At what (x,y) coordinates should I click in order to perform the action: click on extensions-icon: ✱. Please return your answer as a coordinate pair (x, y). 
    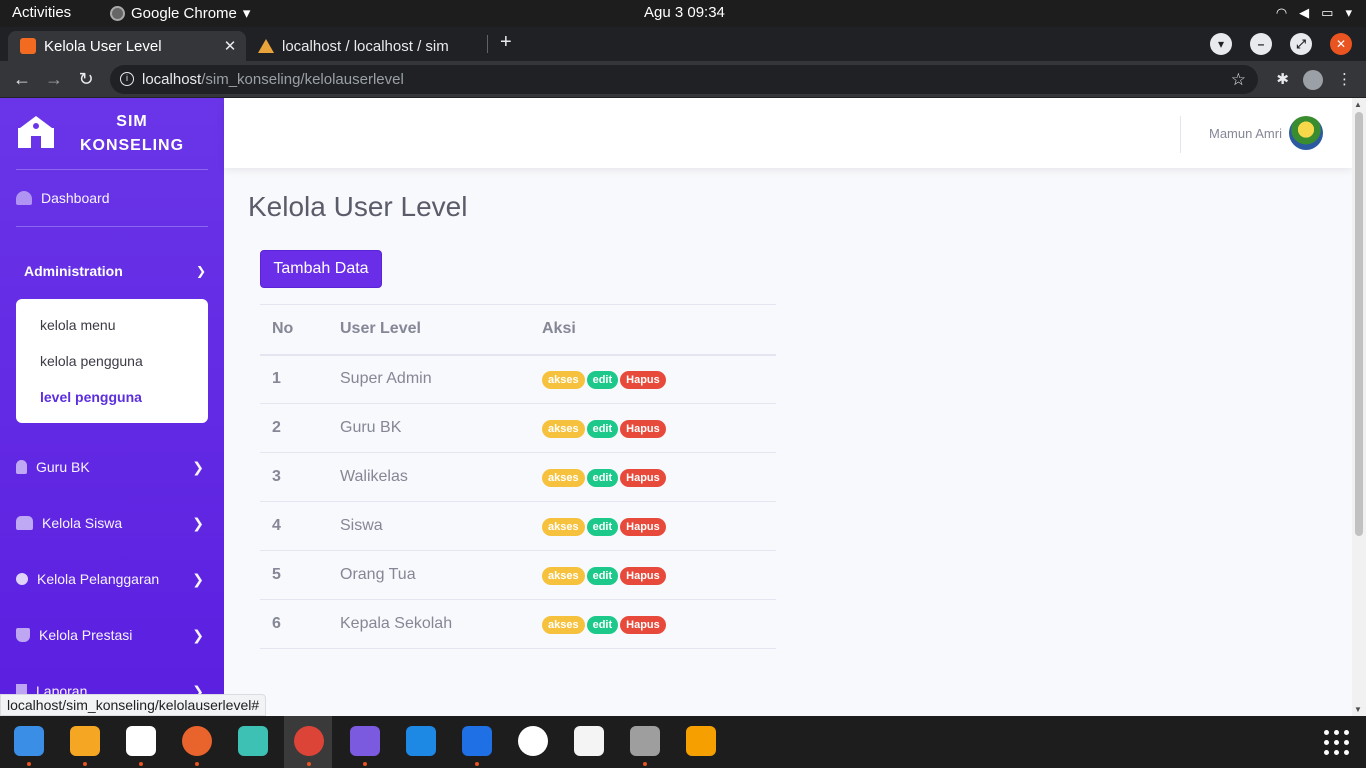
    Looking at the image, I should click on (1282, 80).